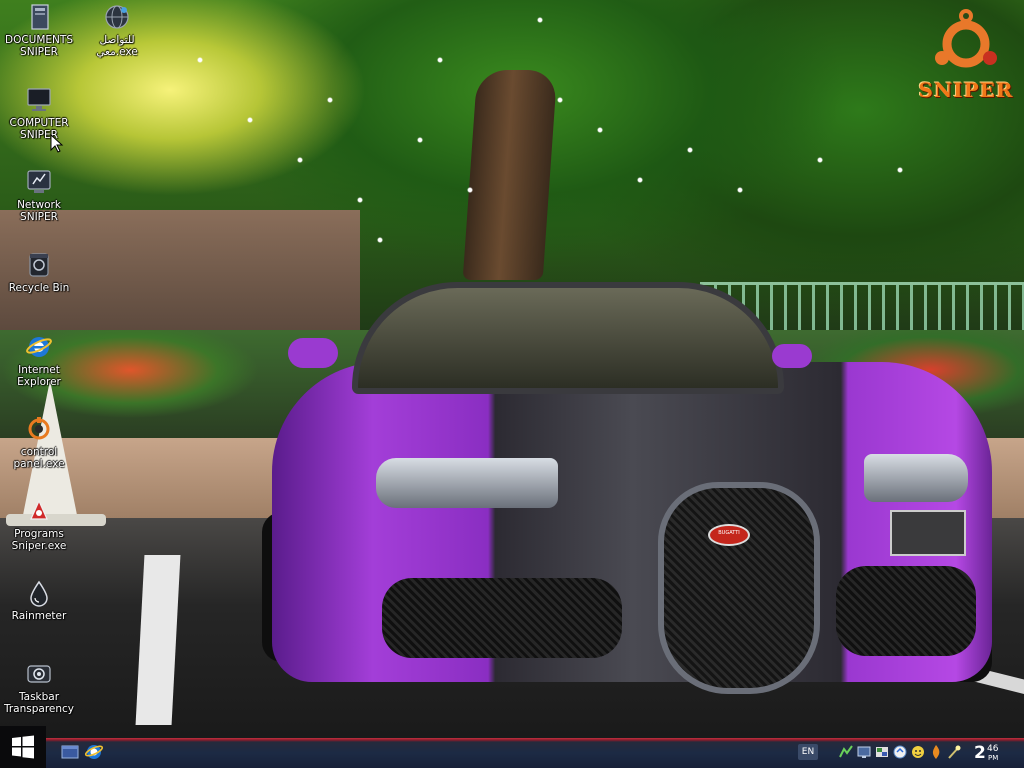 Image resolution: width=1024 pixels, height=768 pixels. What do you see at coordinates (512, 747) in the screenshot?
I see `taskbar: EN 2 46 PM` at bounding box center [512, 747].